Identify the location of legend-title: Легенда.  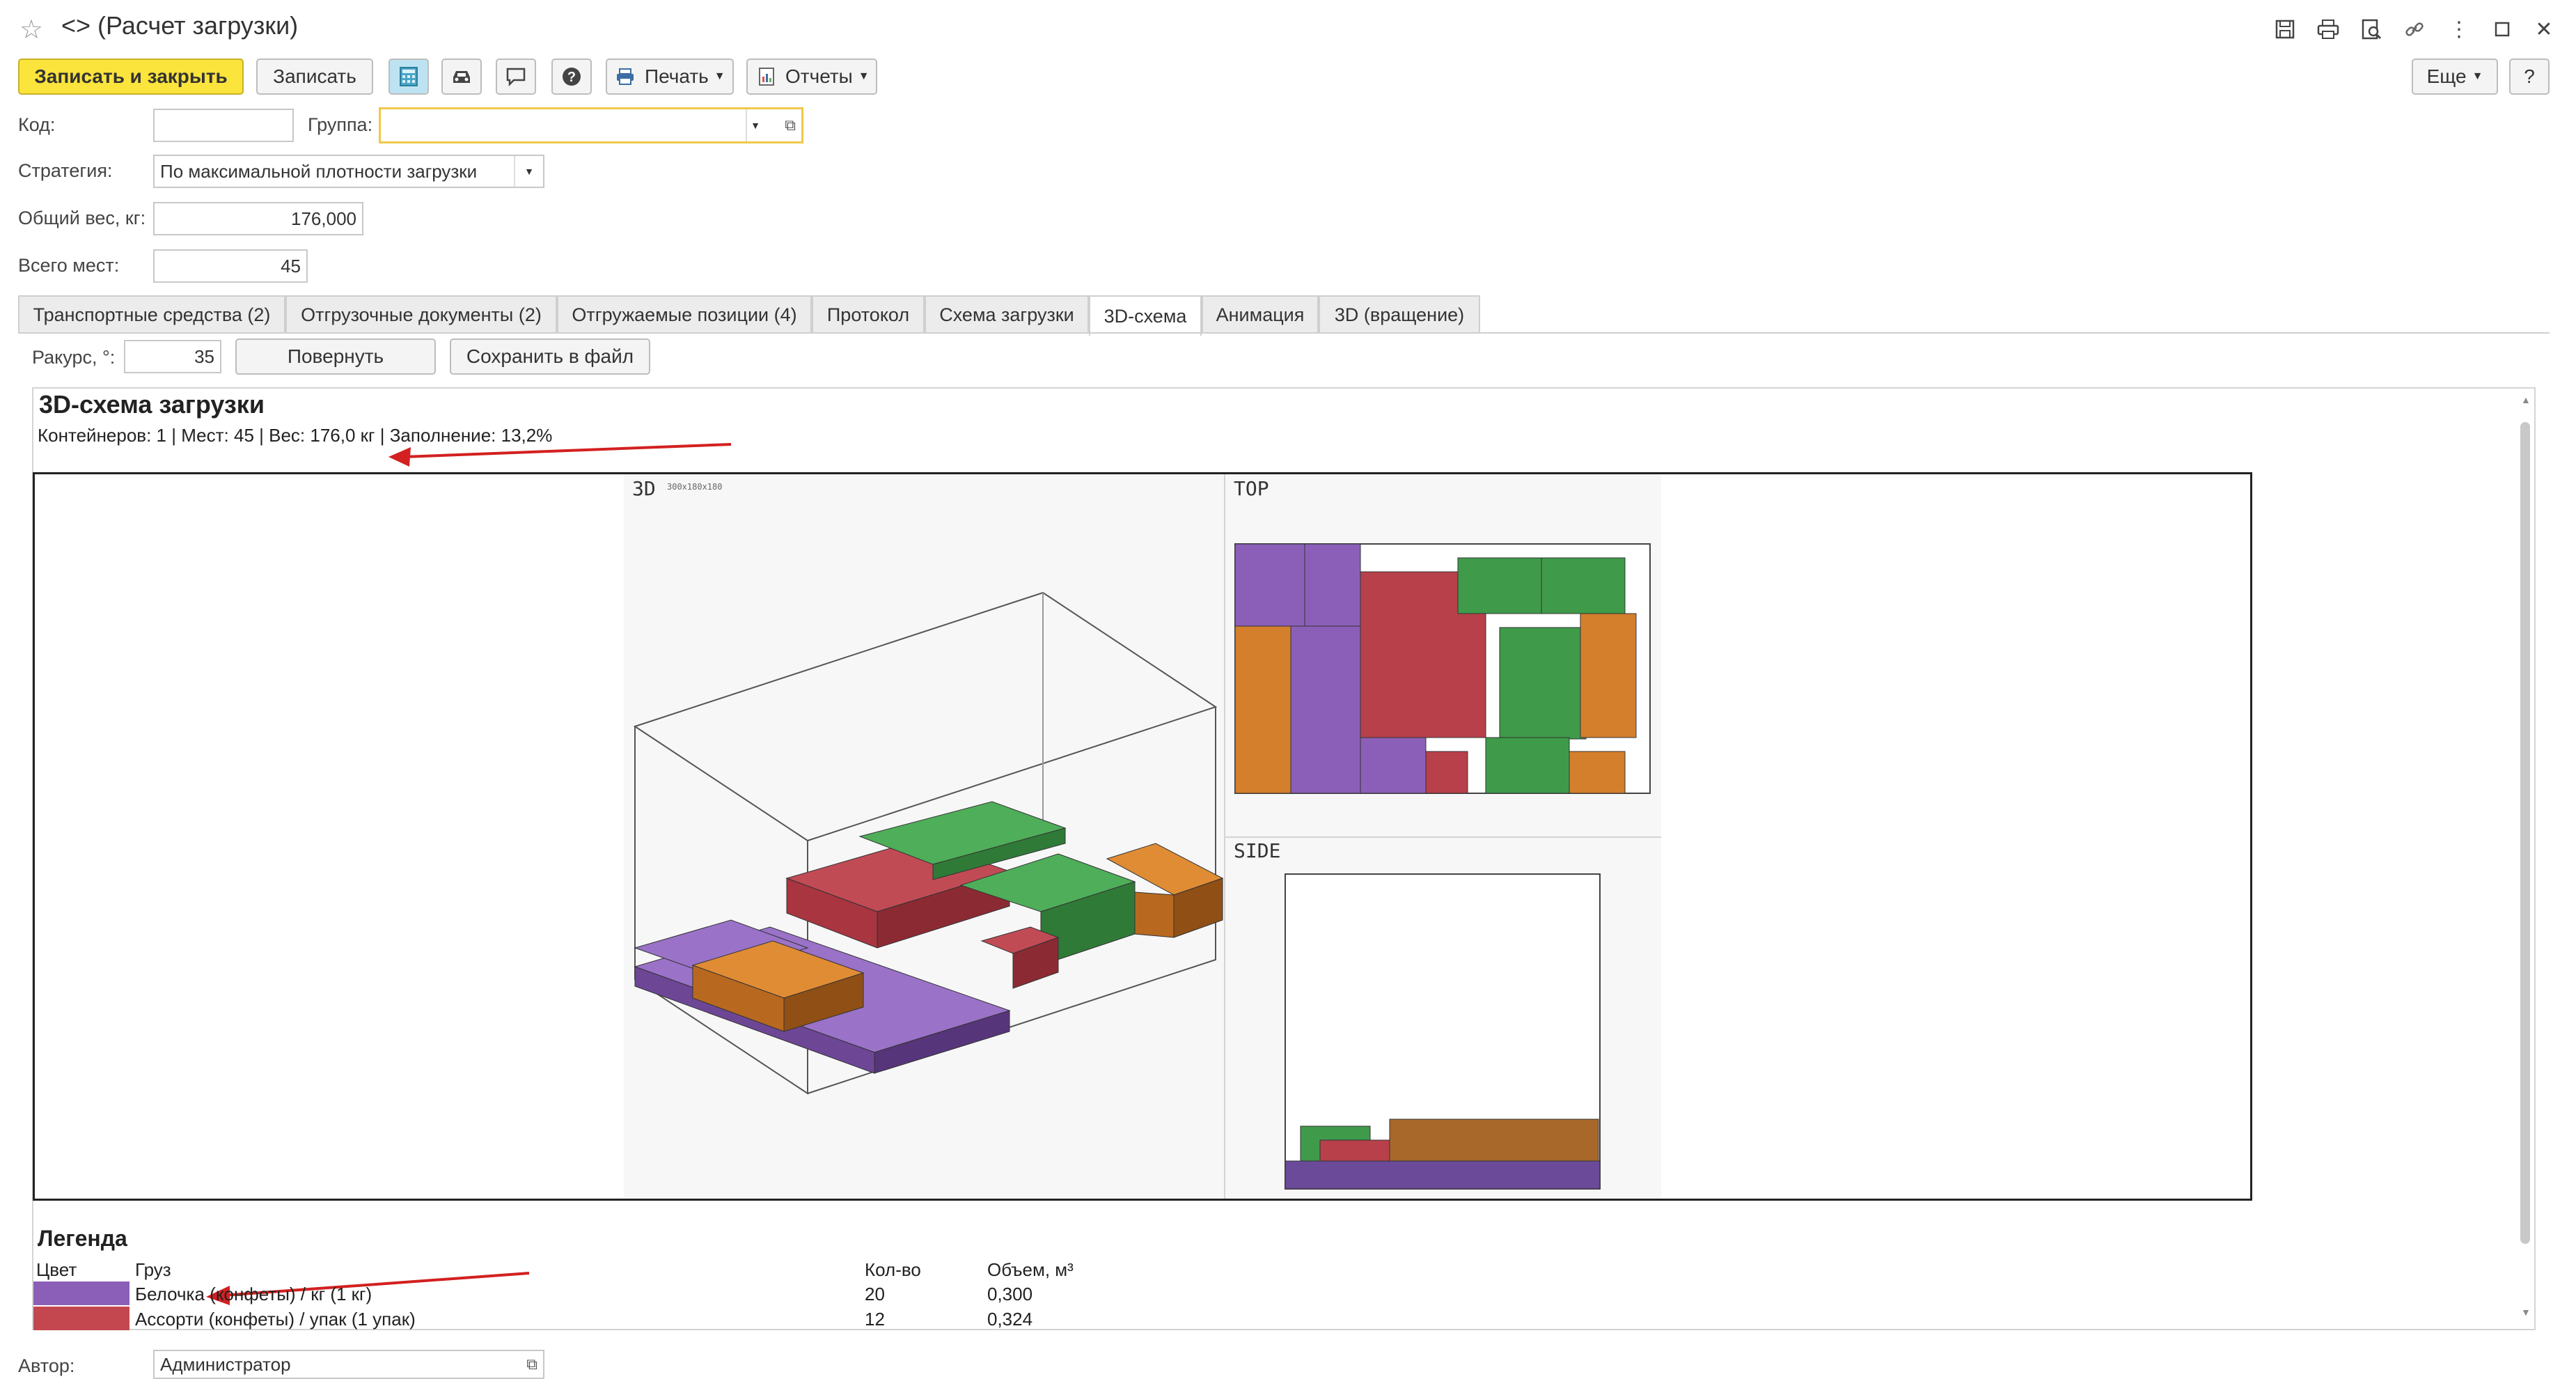
(82, 1238).